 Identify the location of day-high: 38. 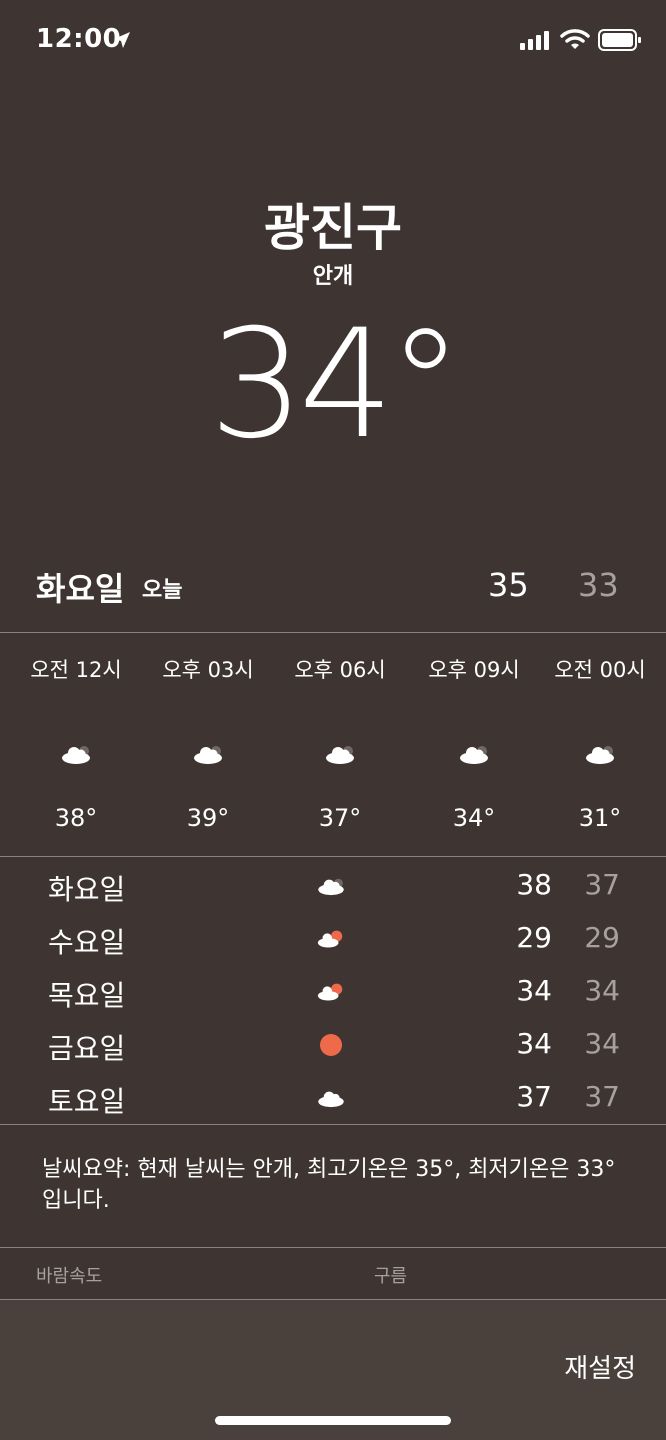
(534, 884).